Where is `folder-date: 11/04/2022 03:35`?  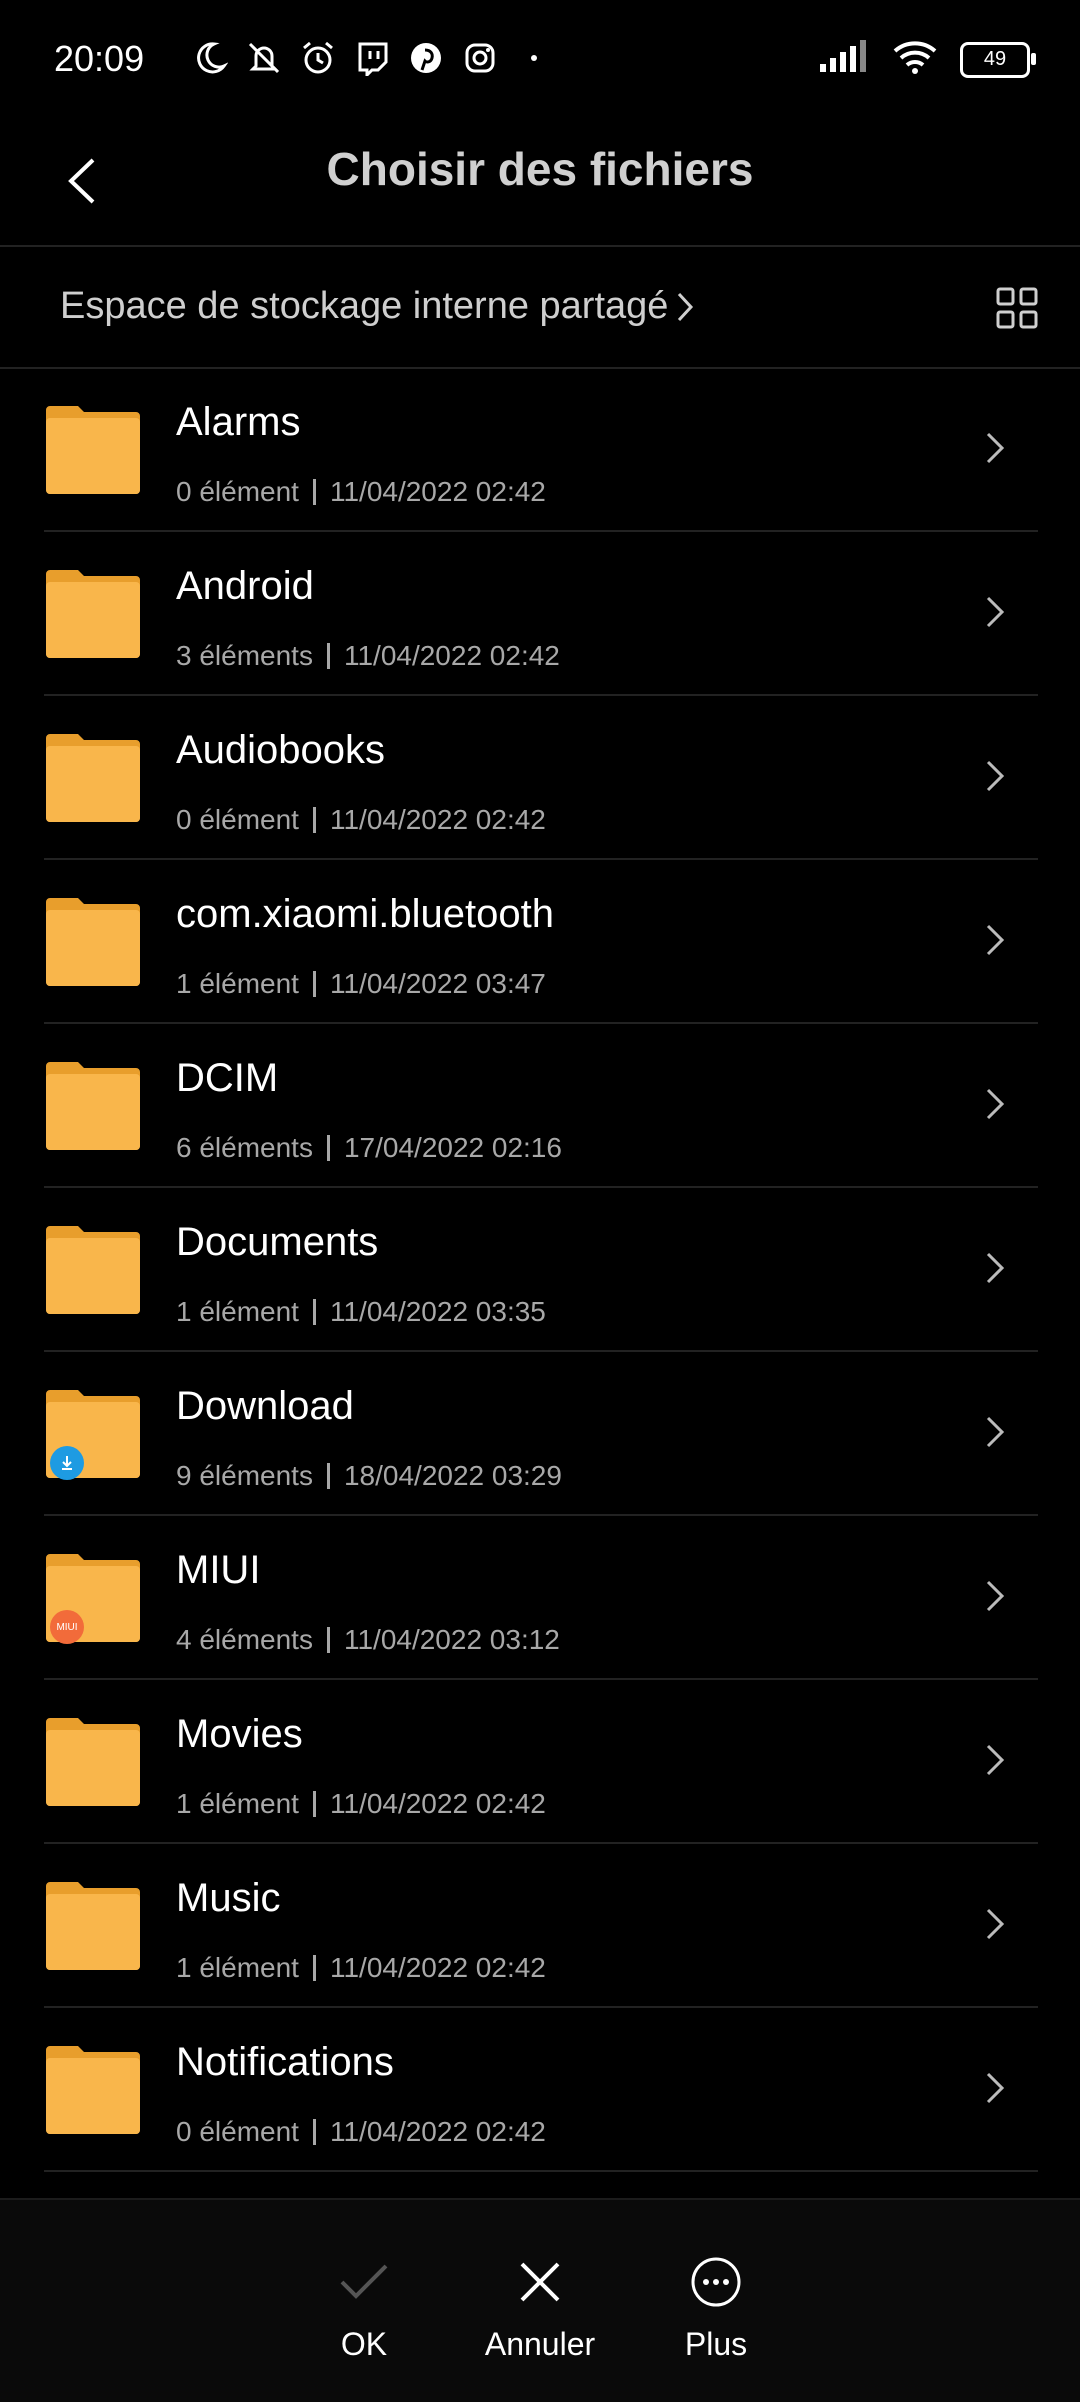 folder-date: 11/04/2022 03:35 is located at coordinates (437, 1311).